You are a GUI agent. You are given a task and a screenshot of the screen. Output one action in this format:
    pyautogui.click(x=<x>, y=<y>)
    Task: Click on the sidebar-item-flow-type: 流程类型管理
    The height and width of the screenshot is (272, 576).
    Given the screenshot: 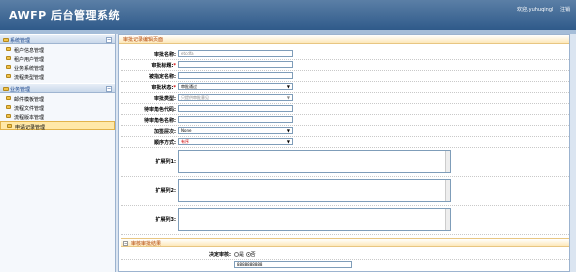 What is the action you would take?
    pyautogui.click(x=57, y=76)
    